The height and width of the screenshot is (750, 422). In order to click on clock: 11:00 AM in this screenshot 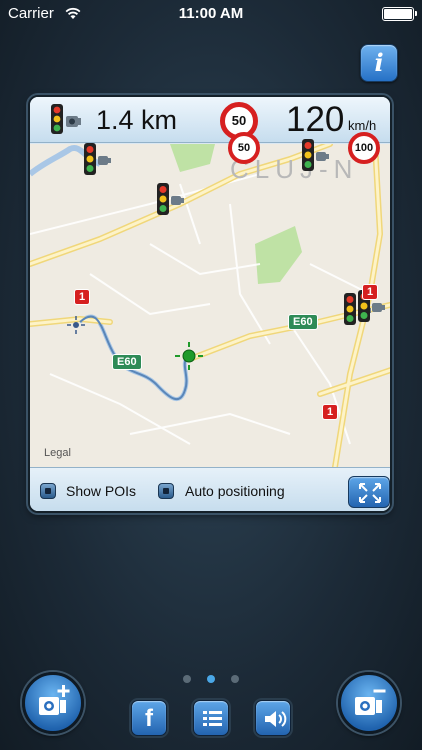, I will do `click(211, 13)`.